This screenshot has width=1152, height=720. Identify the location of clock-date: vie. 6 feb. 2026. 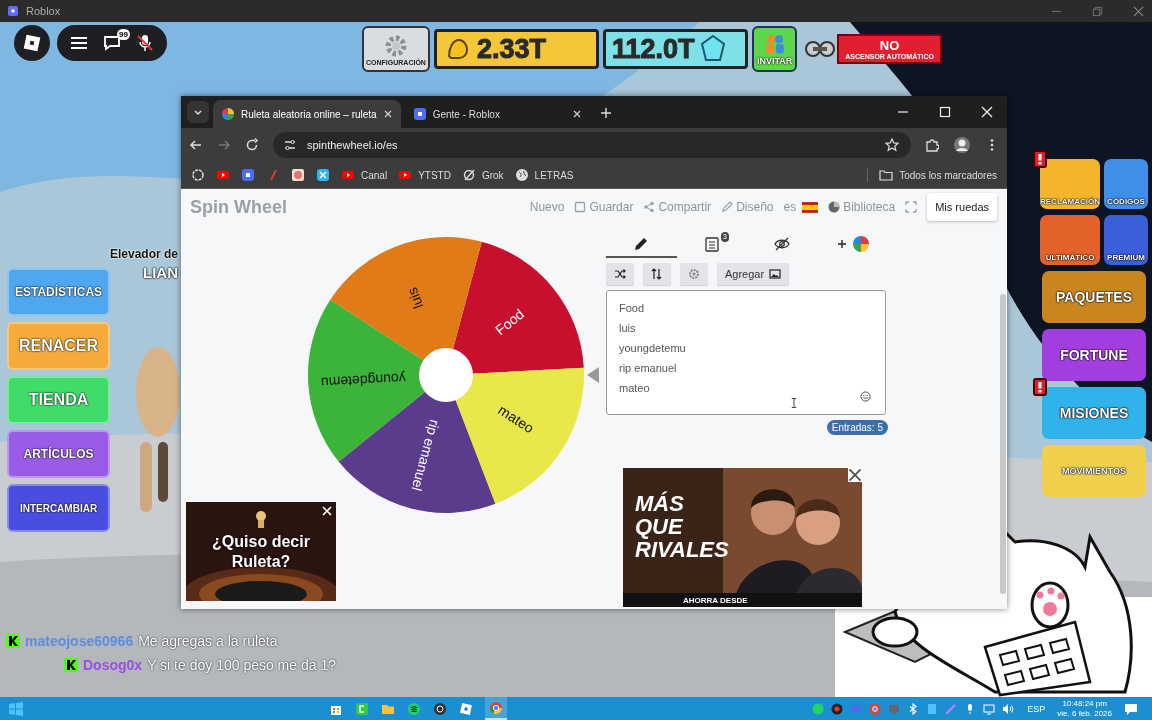
(1084, 713).